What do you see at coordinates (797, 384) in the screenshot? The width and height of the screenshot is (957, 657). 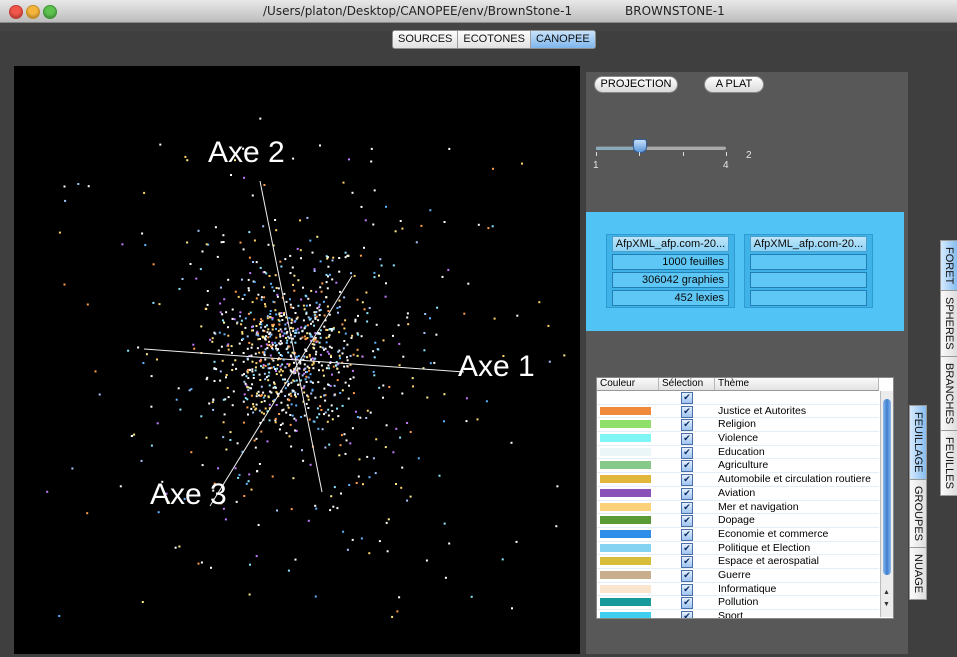 I see `column-header-theme: Thème` at bounding box center [797, 384].